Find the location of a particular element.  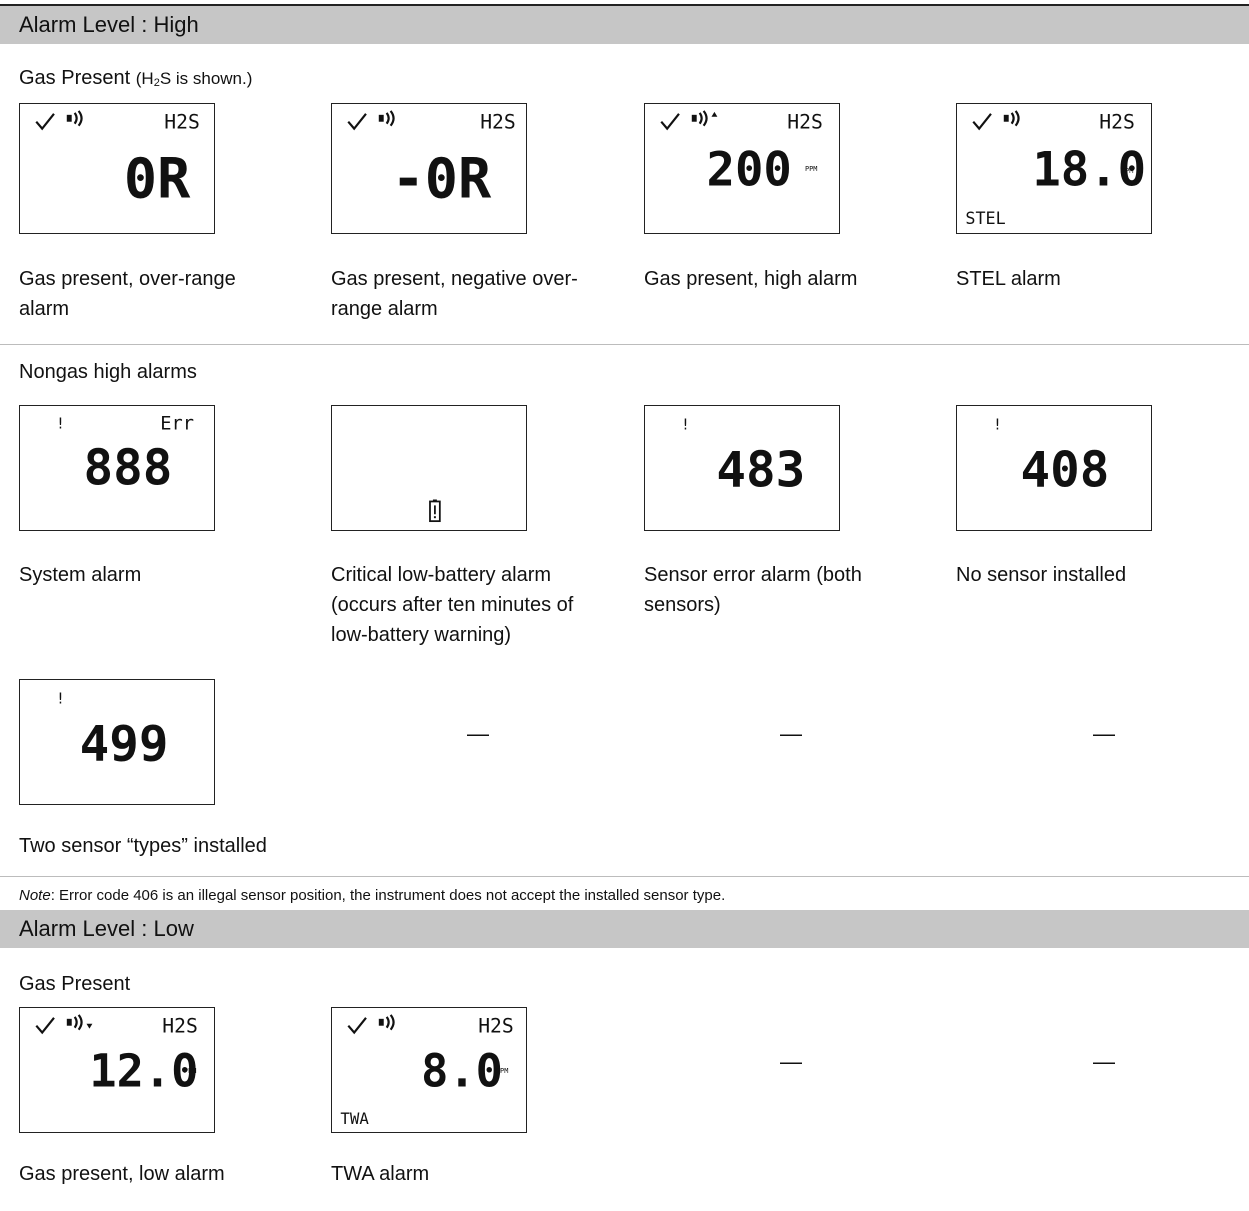

lcd-display-two-sensor-types: ! 499 is located at coordinates (117, 742).